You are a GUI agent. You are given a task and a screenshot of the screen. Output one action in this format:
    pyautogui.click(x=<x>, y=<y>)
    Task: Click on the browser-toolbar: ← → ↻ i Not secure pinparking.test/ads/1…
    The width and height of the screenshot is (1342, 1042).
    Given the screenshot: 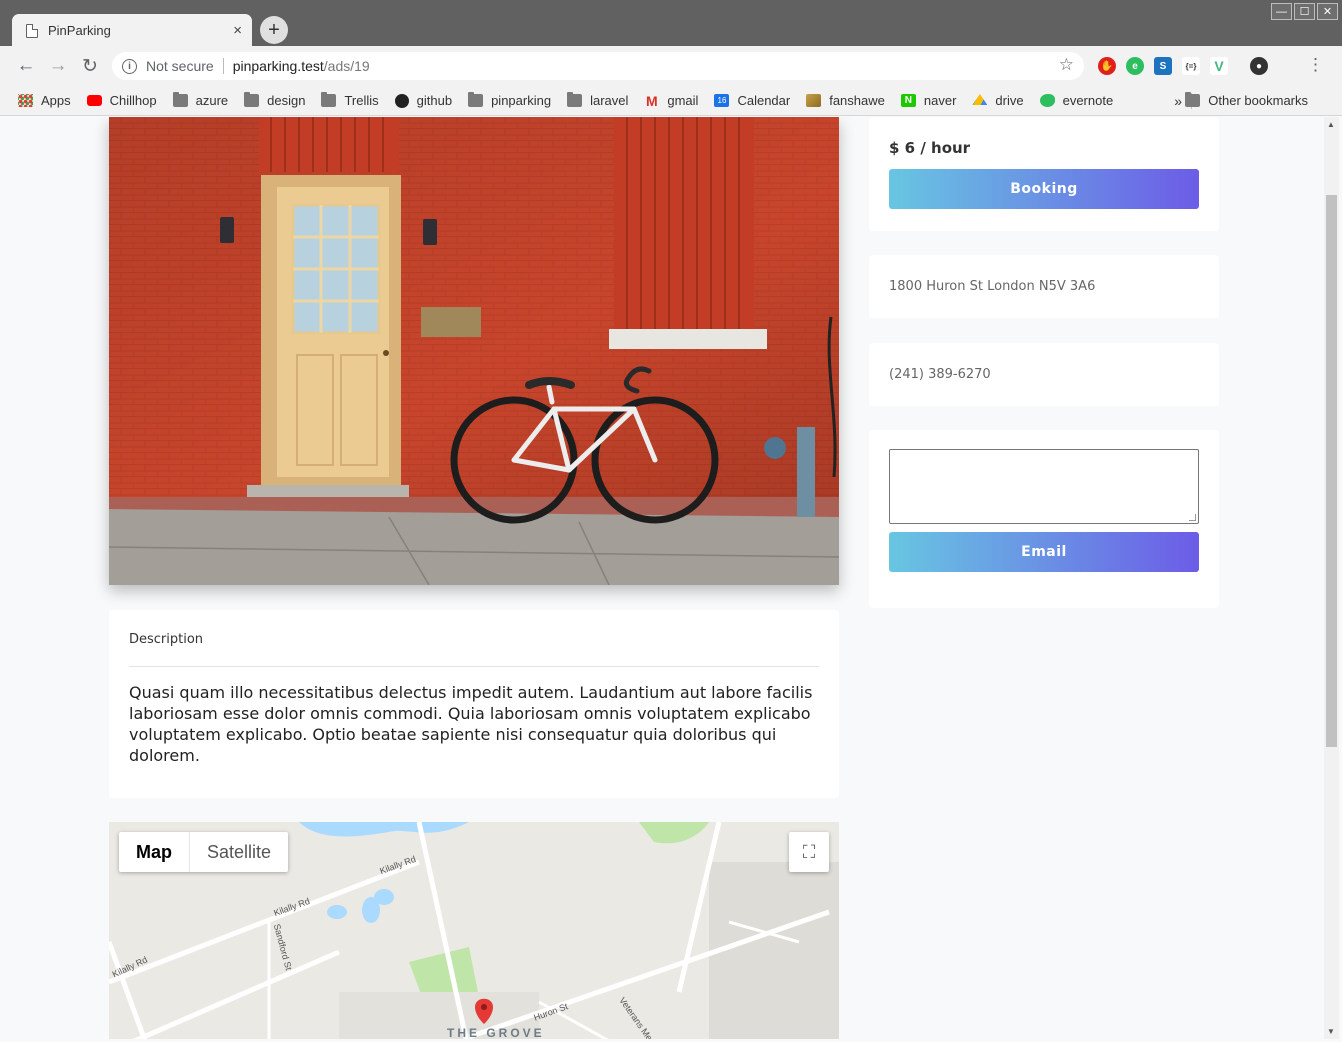 What is the action you would take?
    pyautogui.click(x=671, y=66)
    